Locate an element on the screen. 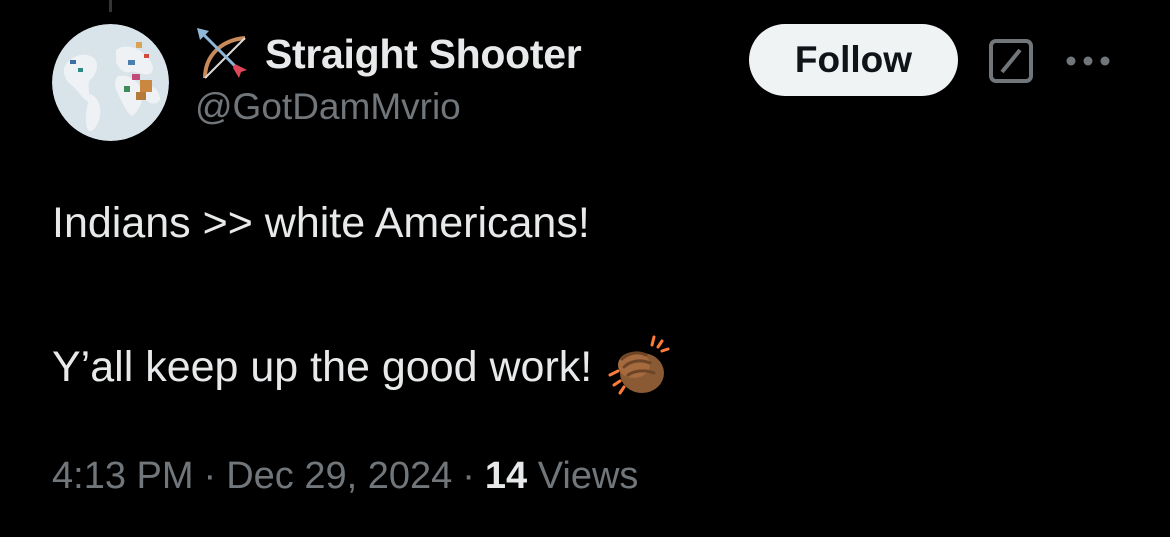 This screenshot has height=537, width=1170. name-row: Straight Shooter is located at coordinates (465, 54).